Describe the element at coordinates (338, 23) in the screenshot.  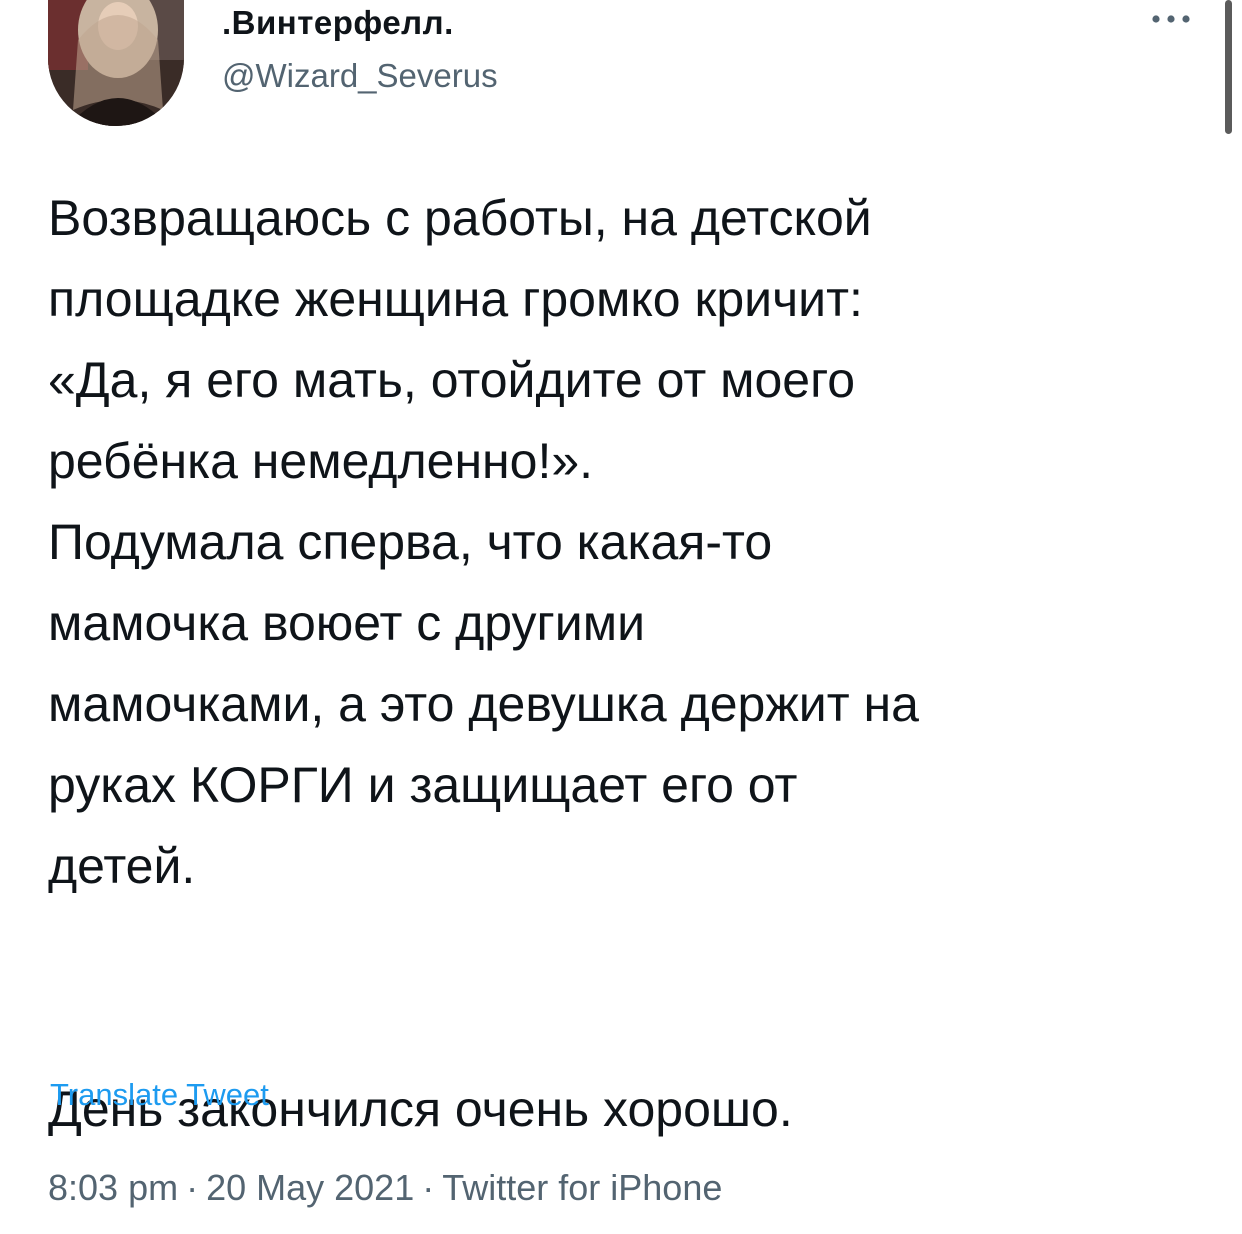
I see `author-display-name: .Винтерфелл.` at that location.